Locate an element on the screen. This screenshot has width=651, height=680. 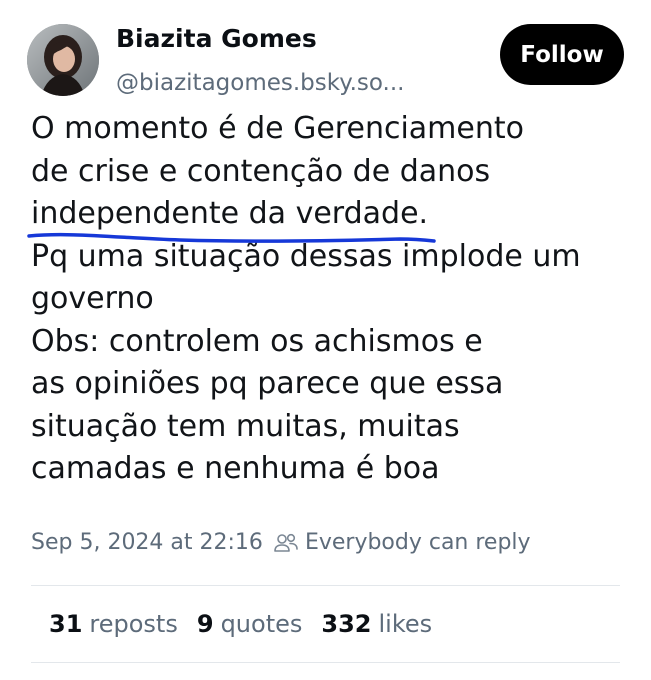
reposts-count: 31 is located at coordinates (65, 624).